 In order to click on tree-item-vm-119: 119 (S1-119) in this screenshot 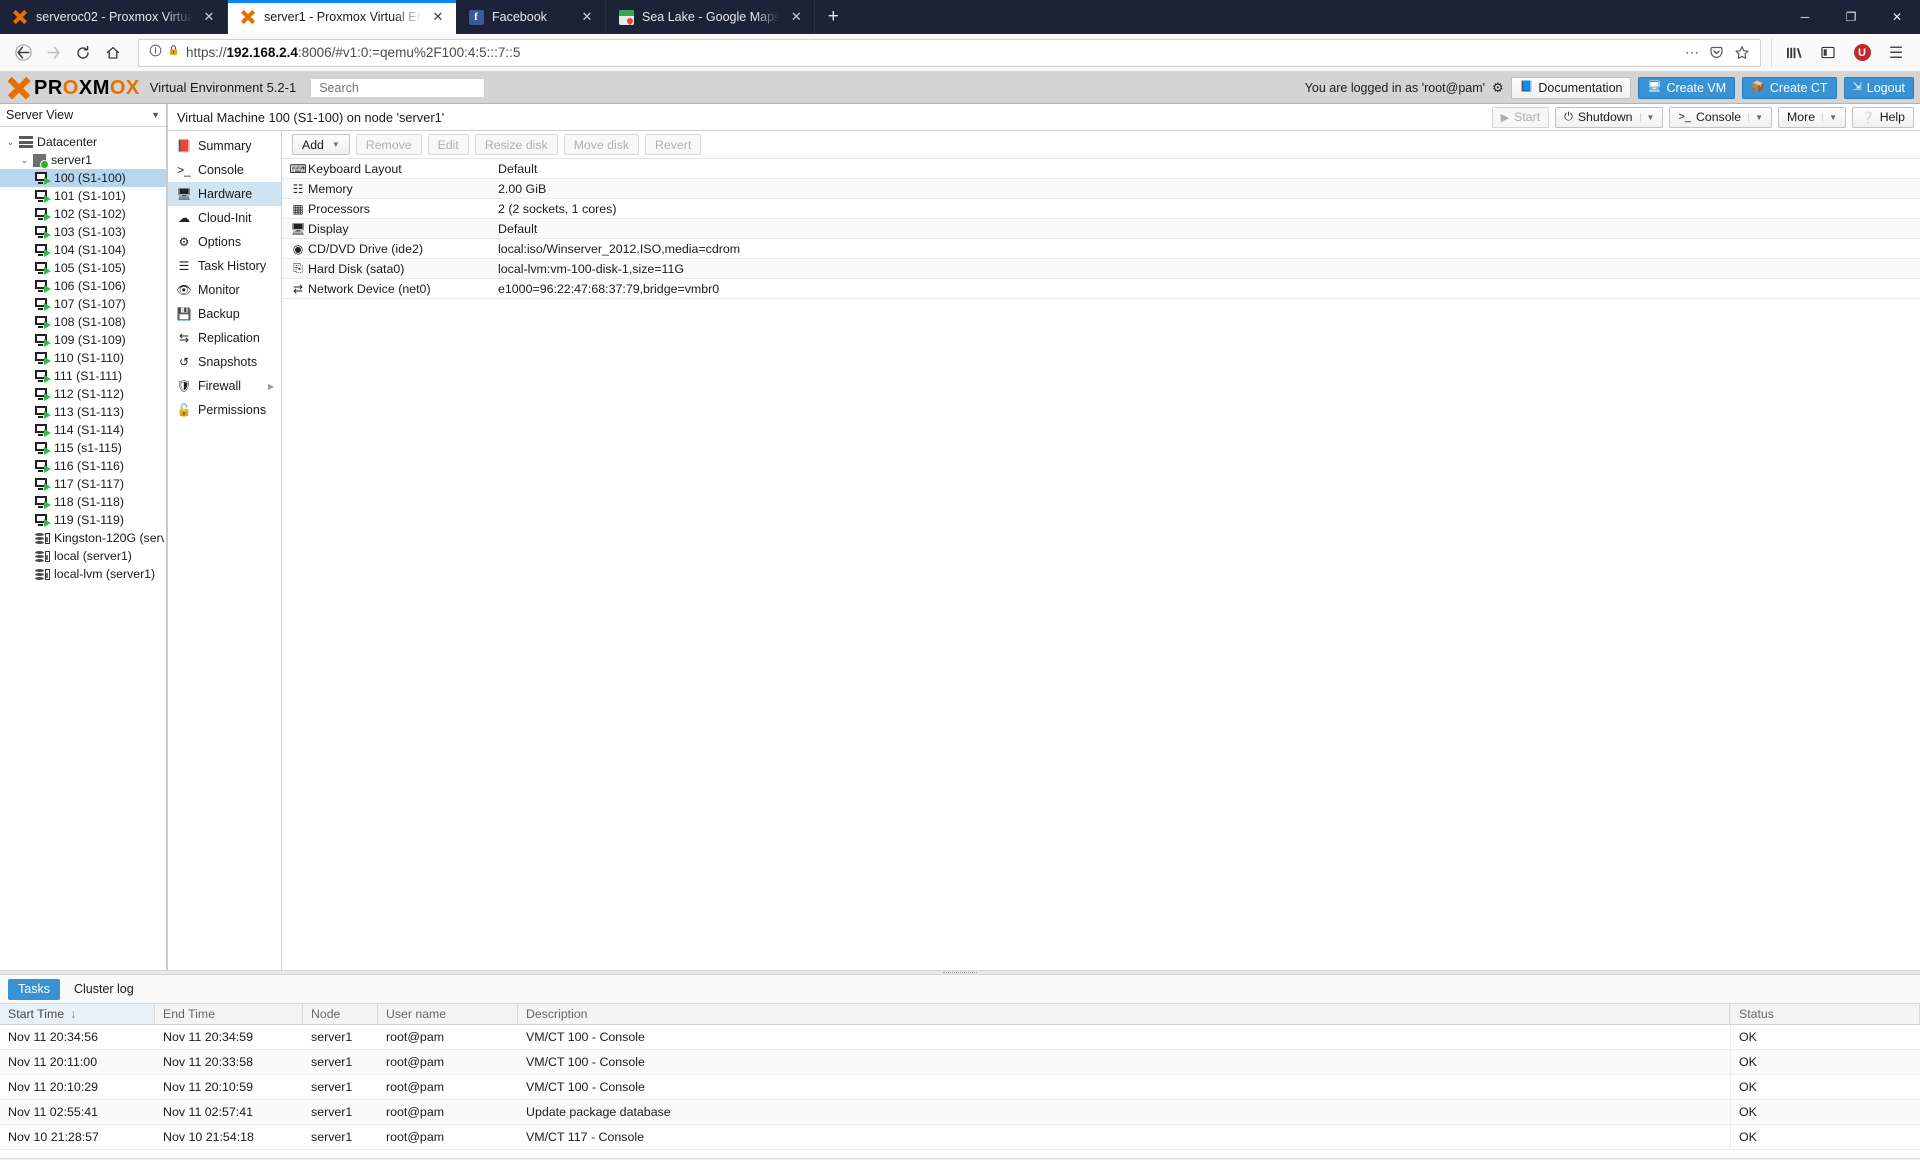, I will do `click(83, 520)`.